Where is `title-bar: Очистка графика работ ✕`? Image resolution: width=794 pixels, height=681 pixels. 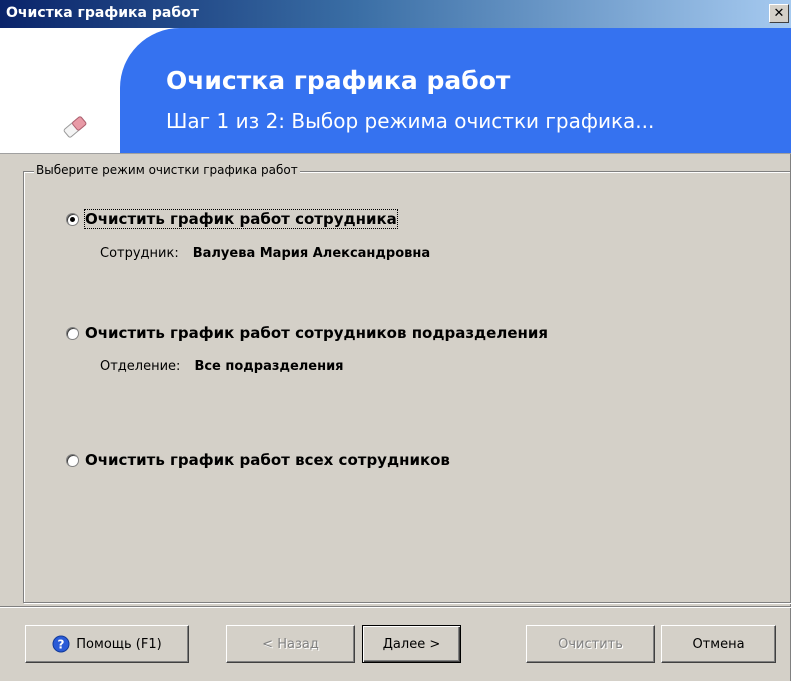 title-bar: Очистка графика работ ✕ is located at coordinates (395, 14).